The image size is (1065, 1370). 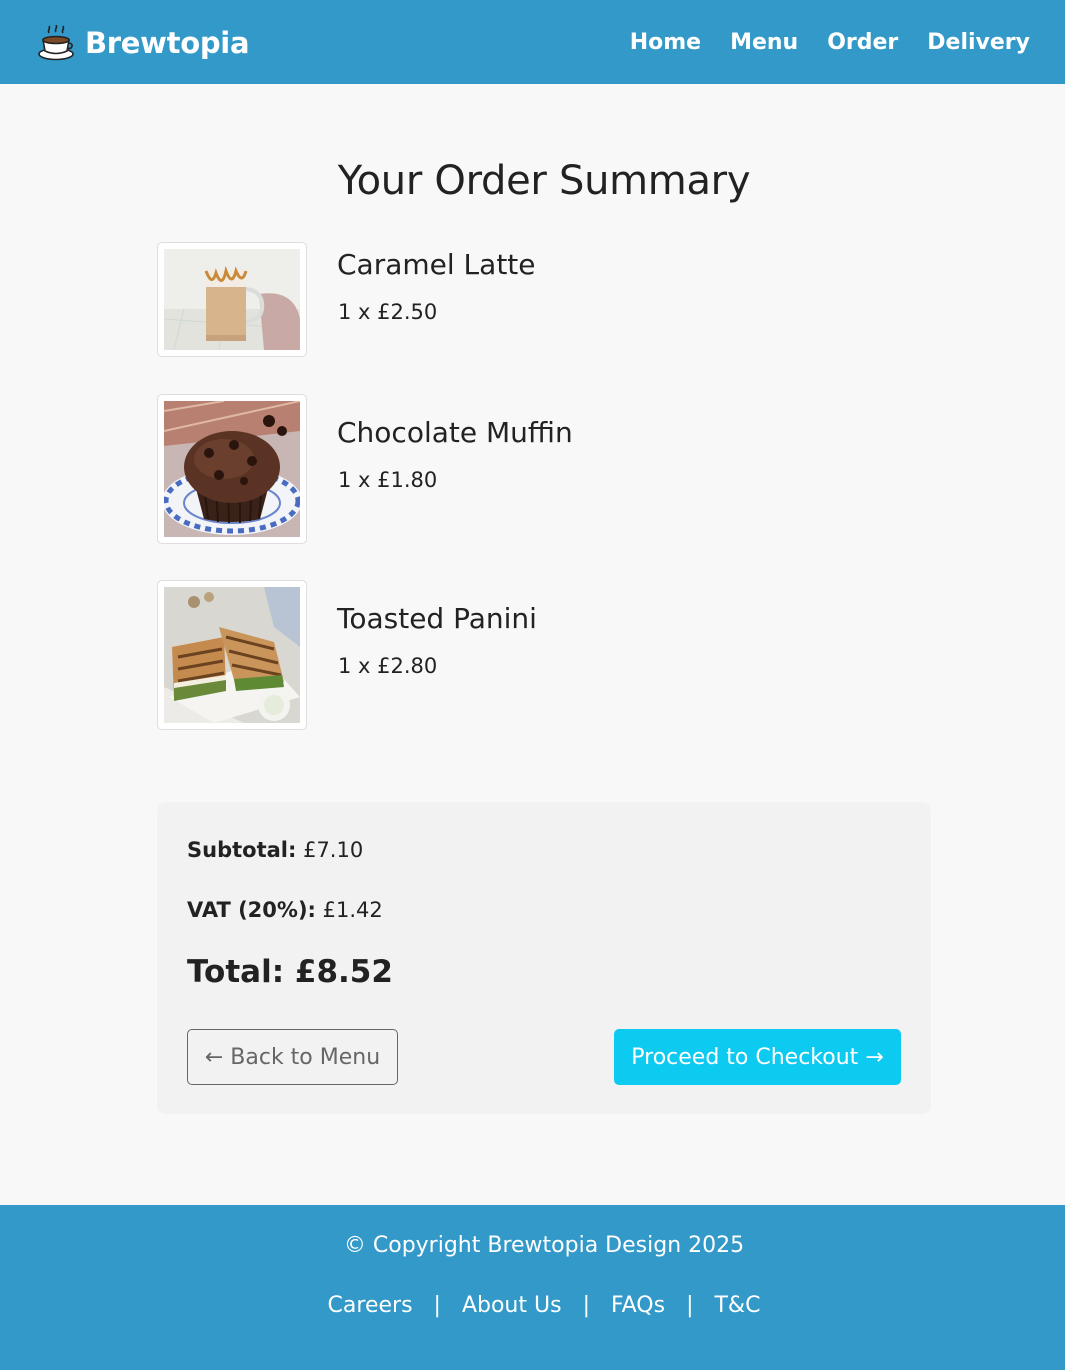 What do you see at coordinates (343, 972) in the screenshot?
I see `total-value: £8.52` at bounding box center [343, 972].